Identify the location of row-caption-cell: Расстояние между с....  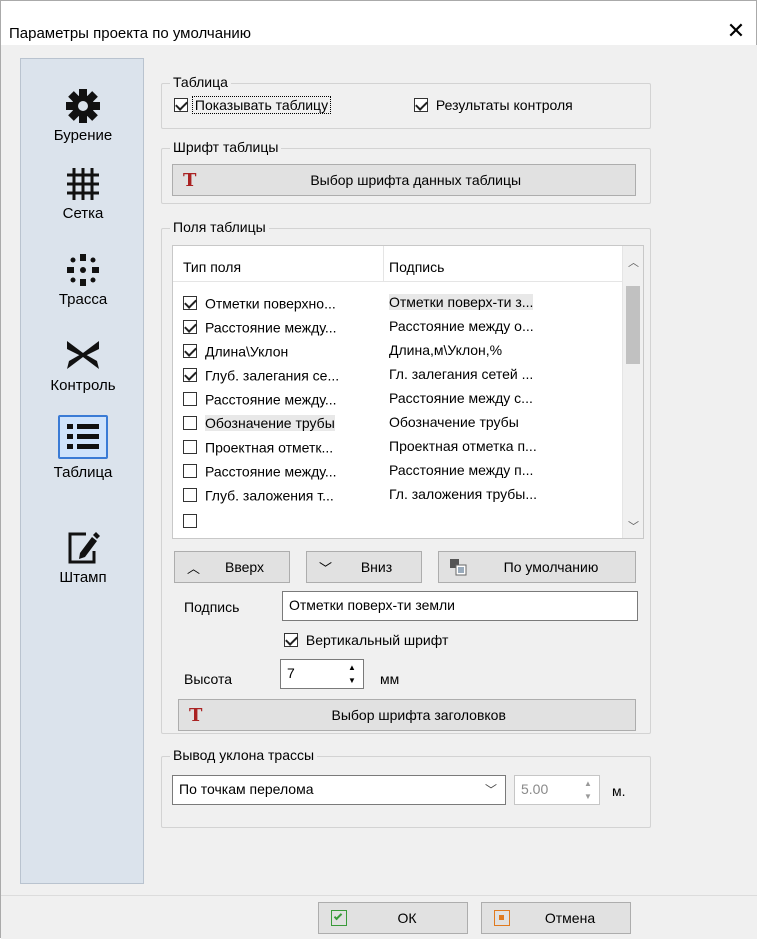
(461, 398).